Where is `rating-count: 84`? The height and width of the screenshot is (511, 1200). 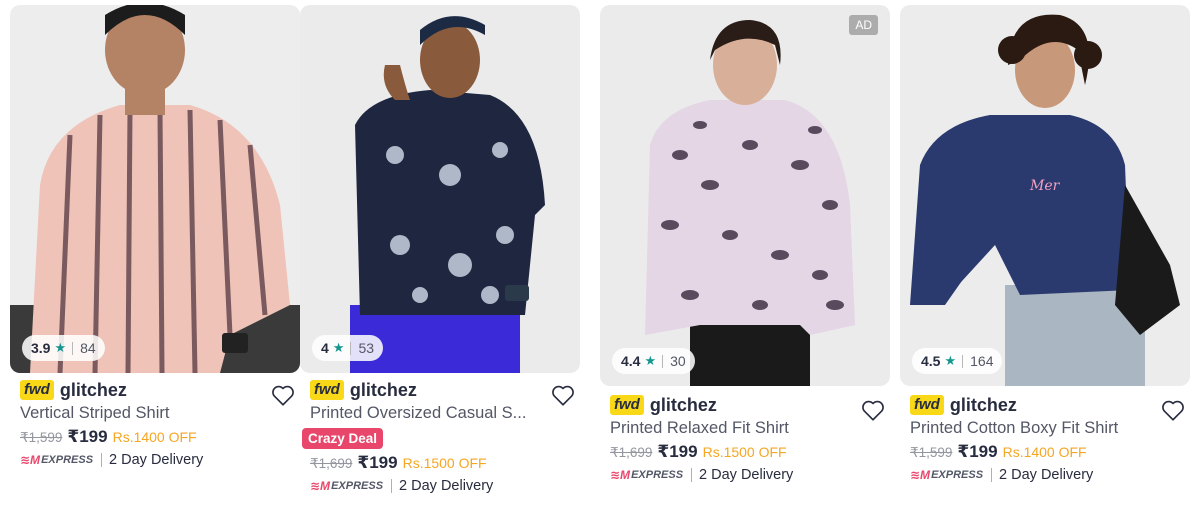
rating-count: 84 is located at coordinates (88, 348).